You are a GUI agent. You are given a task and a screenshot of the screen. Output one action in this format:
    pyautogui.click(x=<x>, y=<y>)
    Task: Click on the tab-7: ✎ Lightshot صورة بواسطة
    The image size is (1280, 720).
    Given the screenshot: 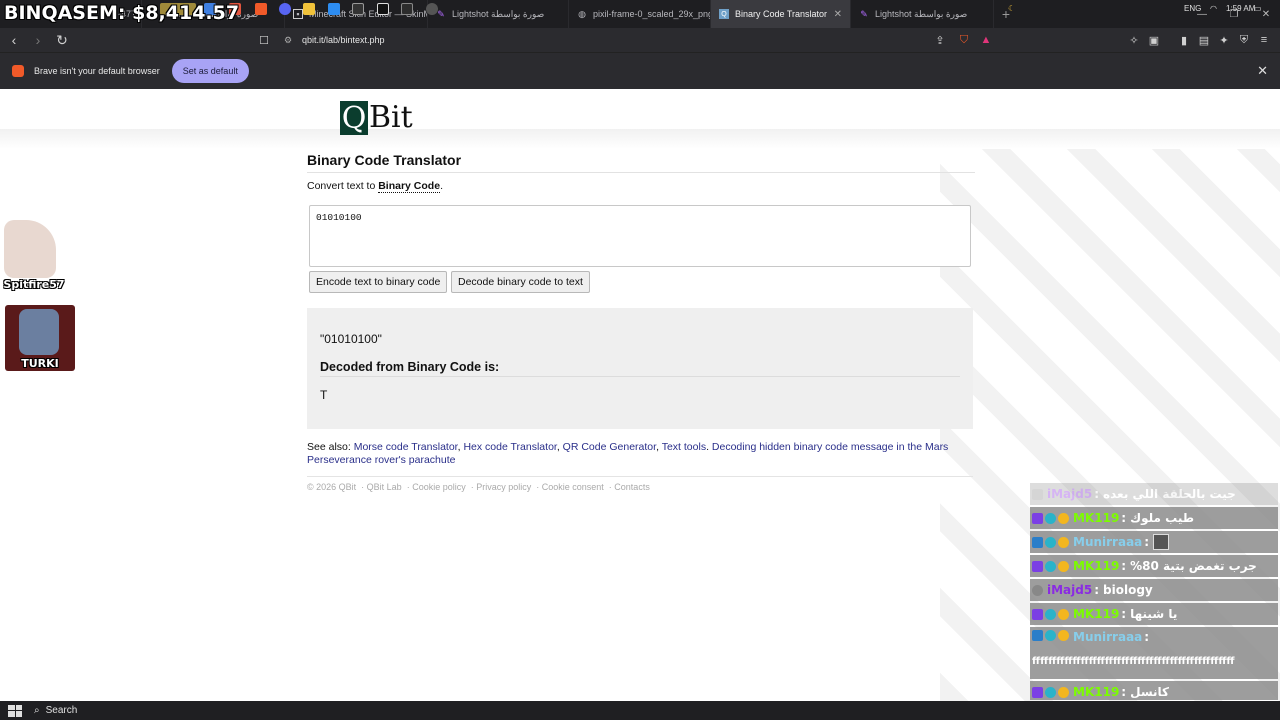 What is the action you would take?
    pyautogui.click(x=922, y=14)
    